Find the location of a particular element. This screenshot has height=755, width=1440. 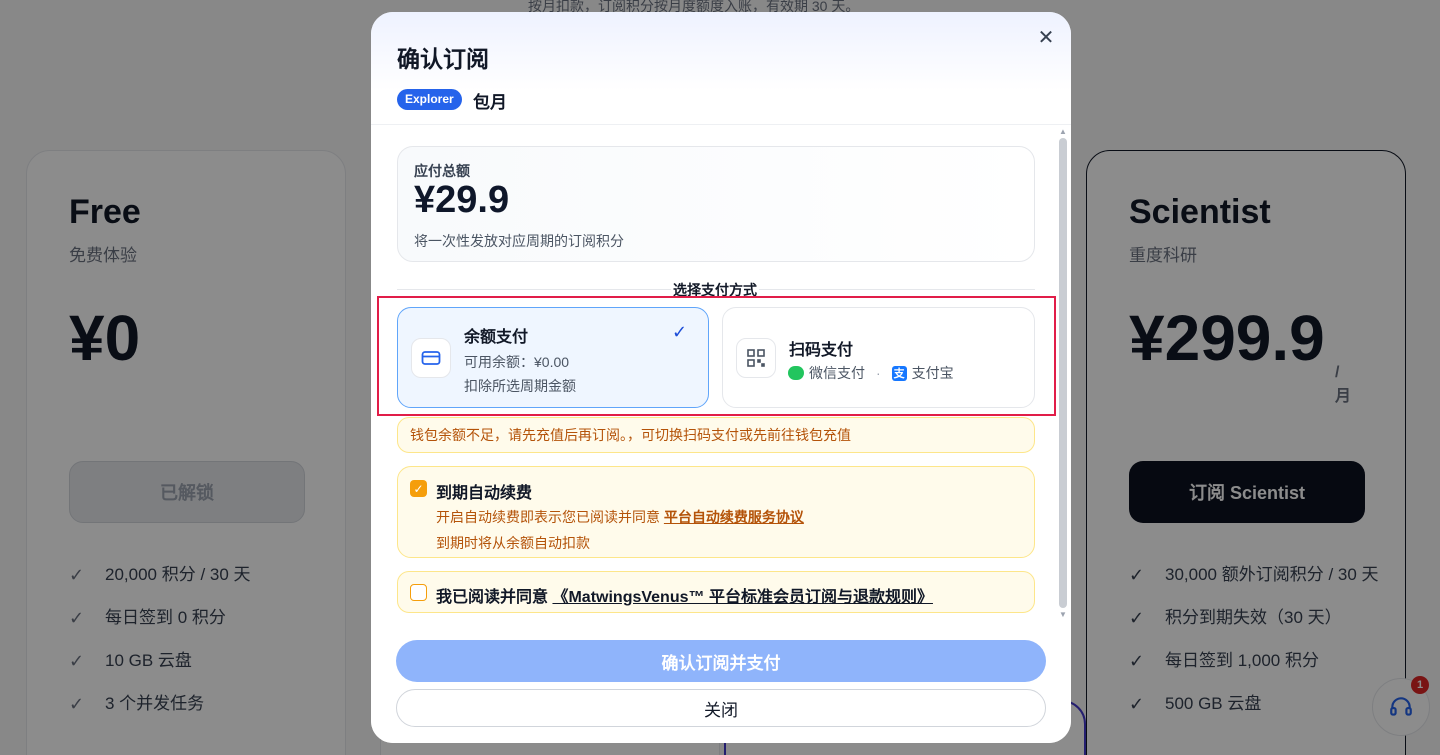

total-summary: 应付总额 ¥29.9 将一次性发放对应周期的订阅积分 is located at coordinates (716, 204).